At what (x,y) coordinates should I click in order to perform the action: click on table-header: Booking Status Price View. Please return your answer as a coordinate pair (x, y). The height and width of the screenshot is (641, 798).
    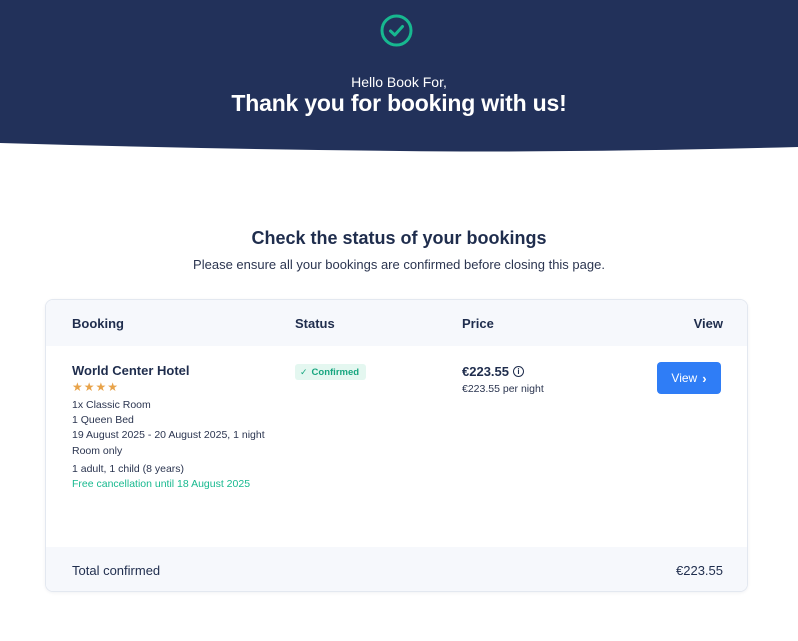
    Looking at the image, I should click on (396, 323).